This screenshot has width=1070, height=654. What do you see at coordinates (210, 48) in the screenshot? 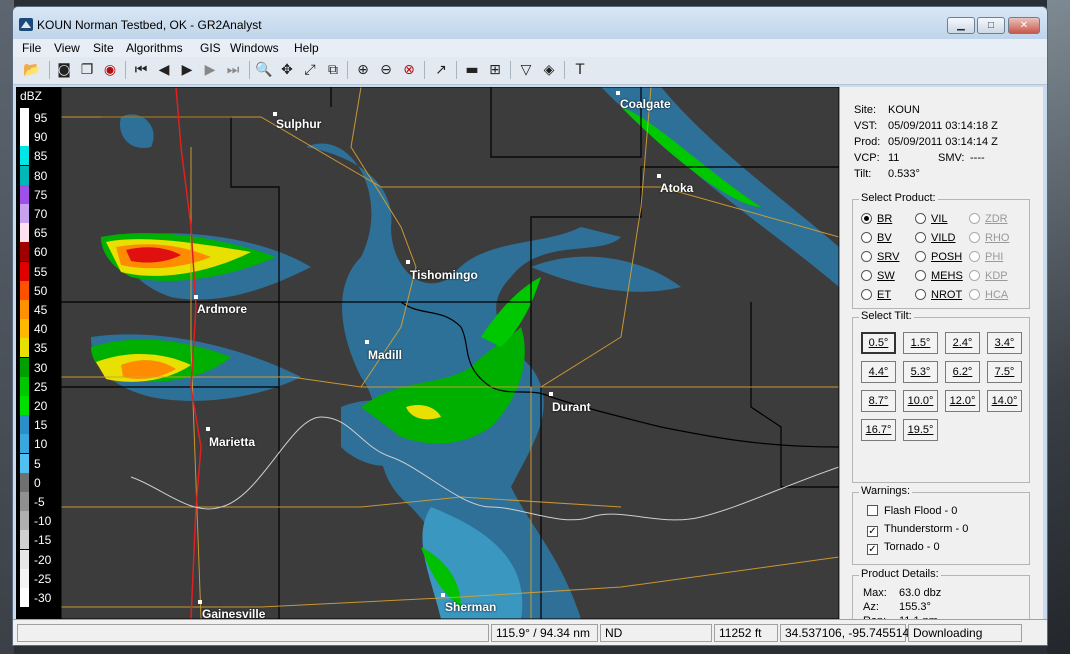
I see `menu-gis: GIS` at bounding box center [210, 48].